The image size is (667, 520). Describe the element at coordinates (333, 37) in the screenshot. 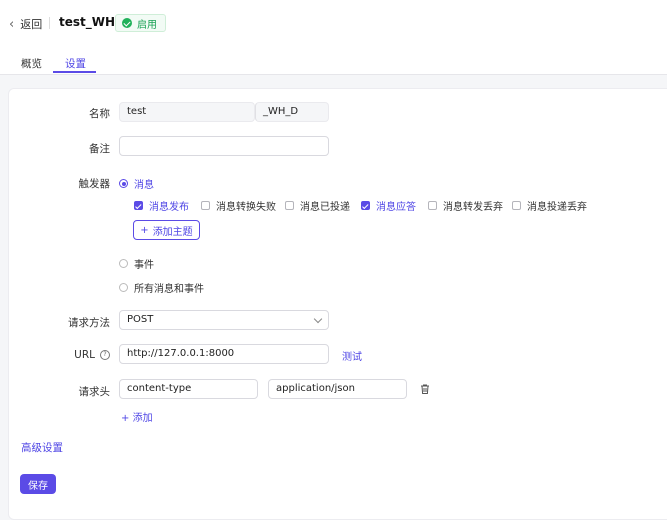

I see `top-bar: ‹ 返回 test_WH_D 启用 概览 设置` at that location.